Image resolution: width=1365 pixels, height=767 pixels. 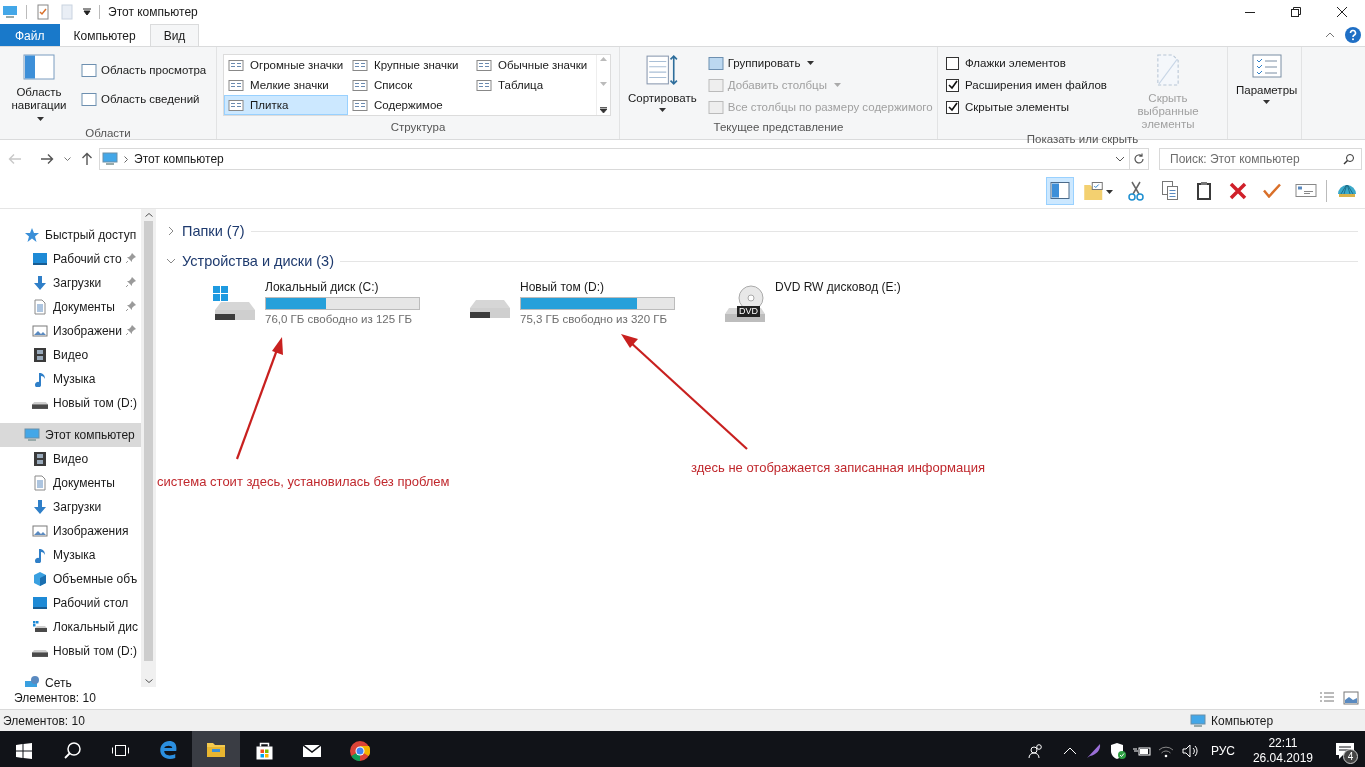 I want to click on clock: 22:11 26.04.2019, so click(x=1282, y=750).